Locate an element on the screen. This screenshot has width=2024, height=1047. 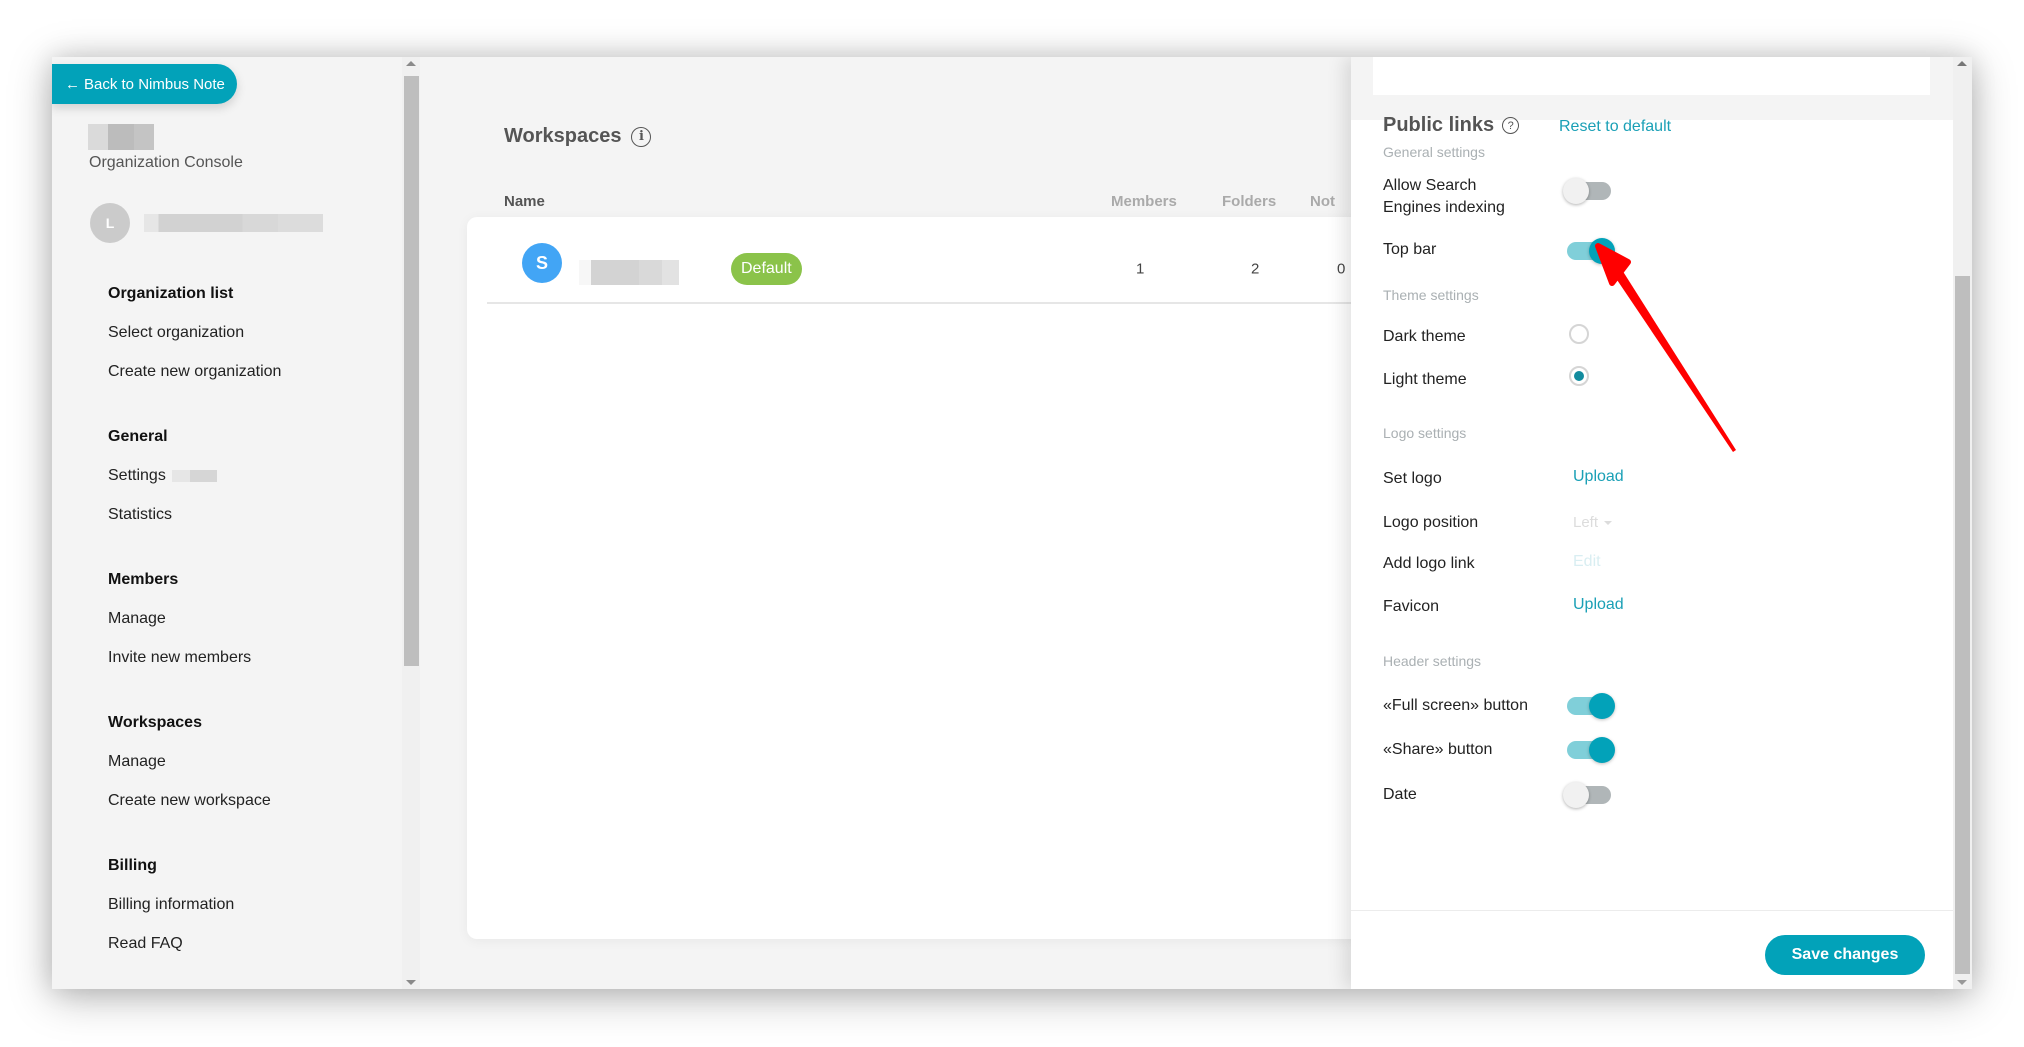
table-row: S Default 1 2 0 is located at coordinates (957, 260).